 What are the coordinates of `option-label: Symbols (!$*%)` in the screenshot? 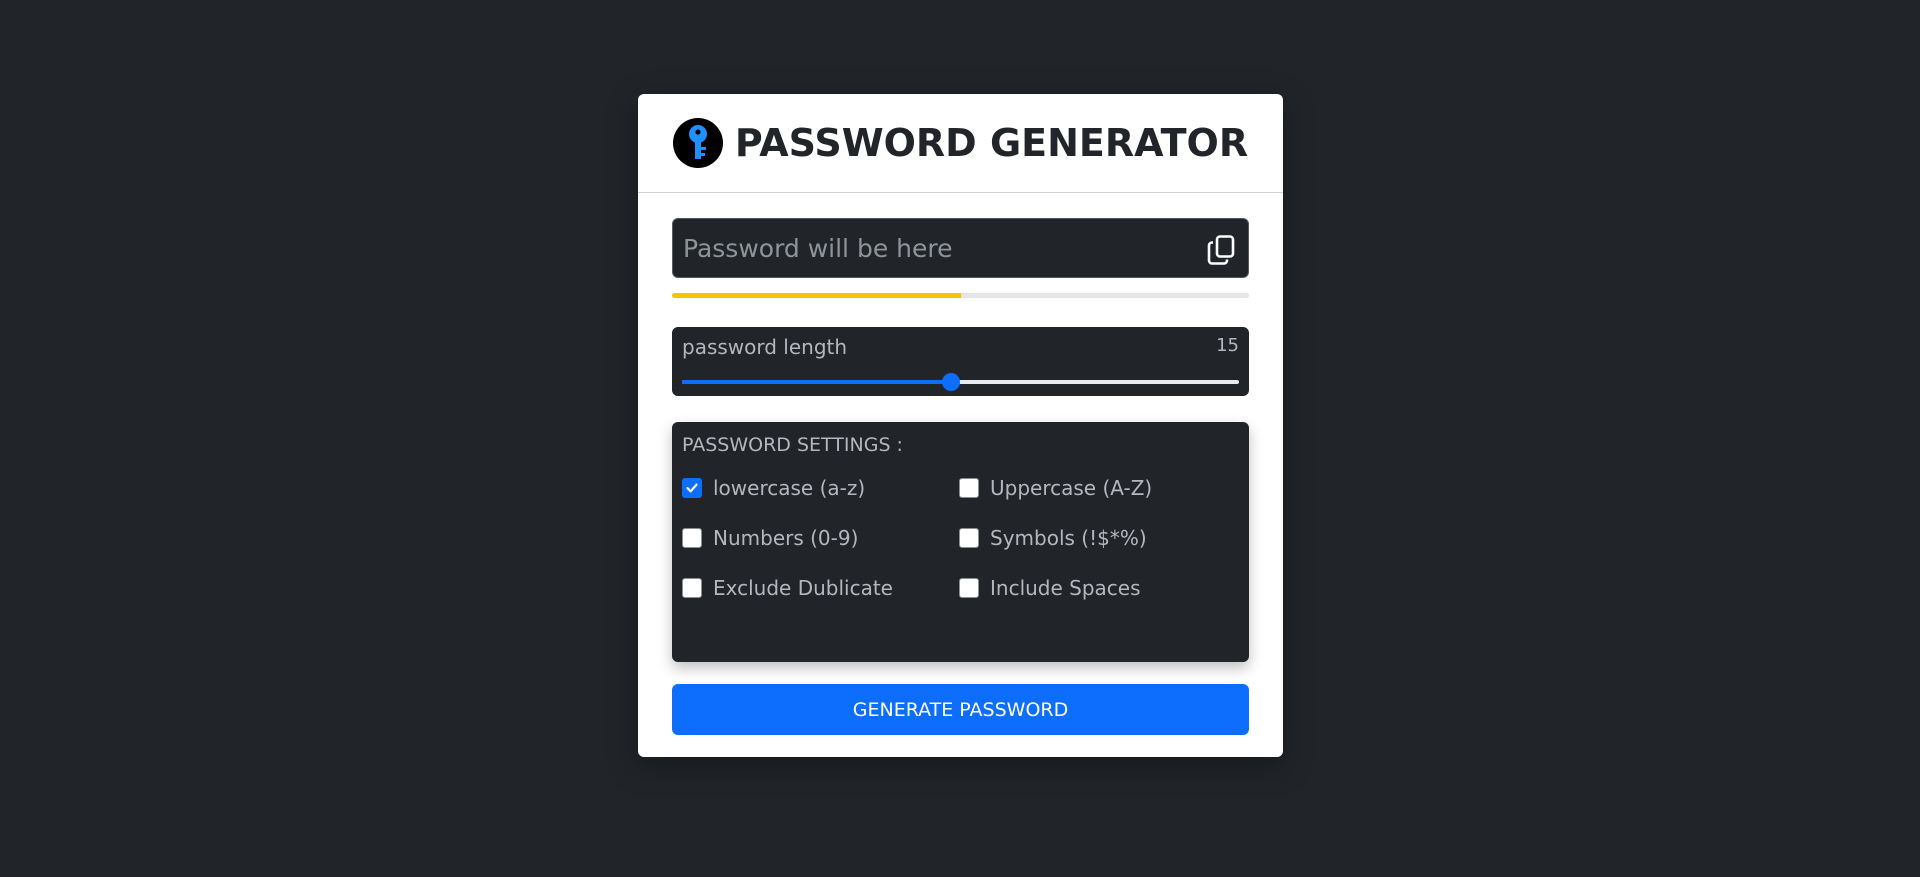 It's located at (1068, 538).